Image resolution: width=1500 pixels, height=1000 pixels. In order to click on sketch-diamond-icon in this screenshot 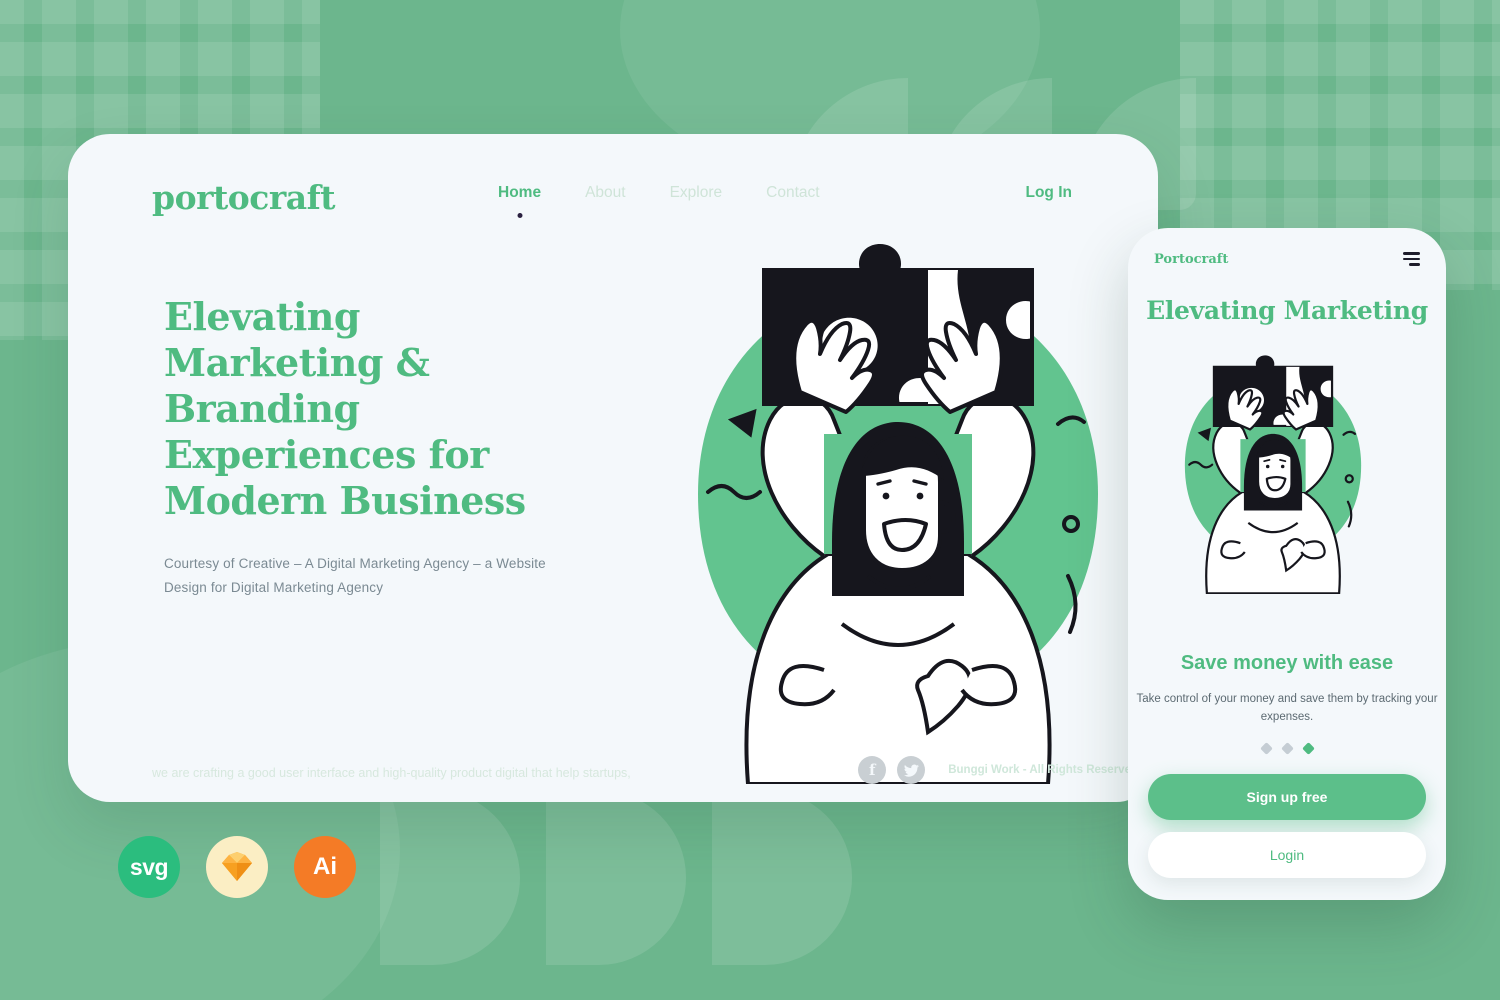, I will do `click(237, 866)`.